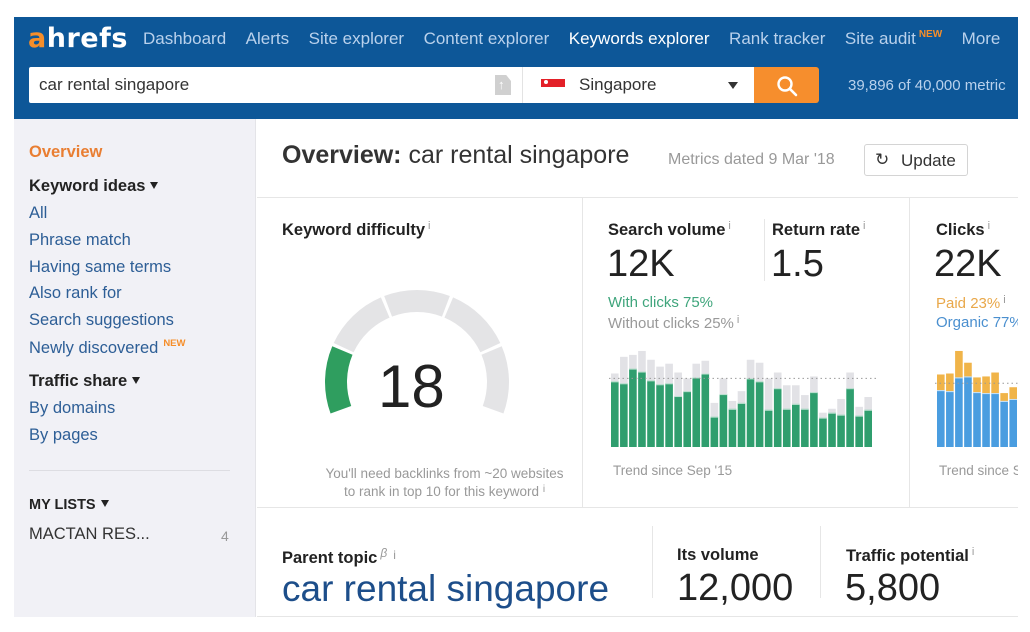 The height and width of the screenshot is (632, 1030). Describe the element at coordinates (916, 160) in the screenshot. I see `update-button: ↻ Update` at that location.